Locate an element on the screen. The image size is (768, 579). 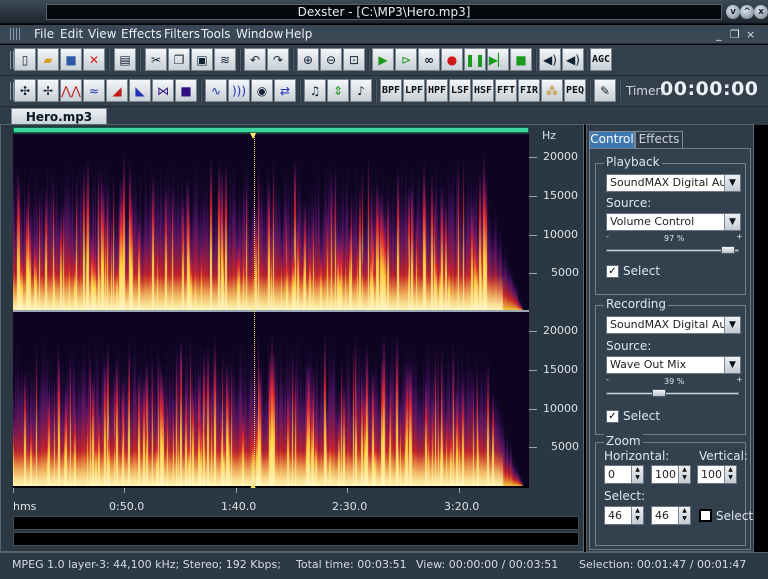
close-button: x is located at coordinates (761, 12).